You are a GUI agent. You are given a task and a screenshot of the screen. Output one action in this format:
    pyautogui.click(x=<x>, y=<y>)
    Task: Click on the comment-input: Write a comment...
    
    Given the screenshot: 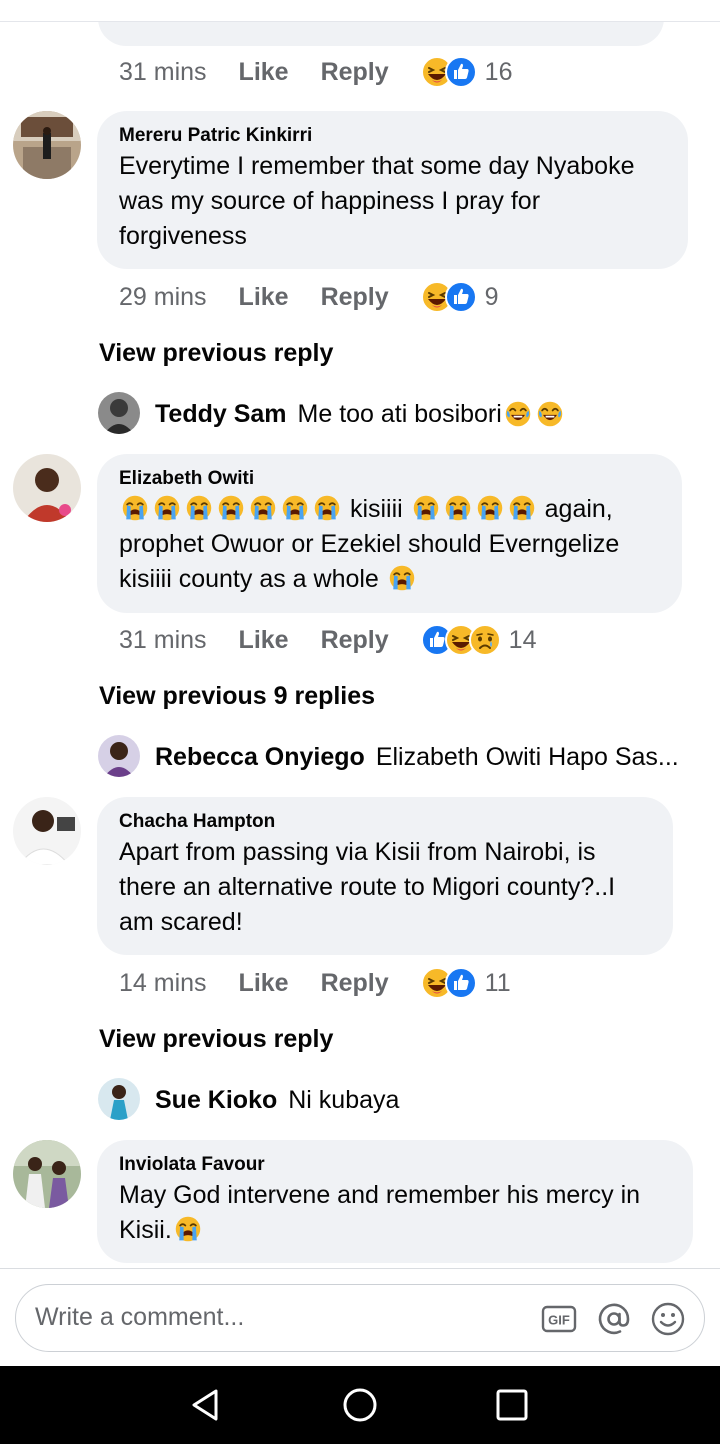 What is the action you would take?
    pyautogui.click(x=139, y=1317)
    